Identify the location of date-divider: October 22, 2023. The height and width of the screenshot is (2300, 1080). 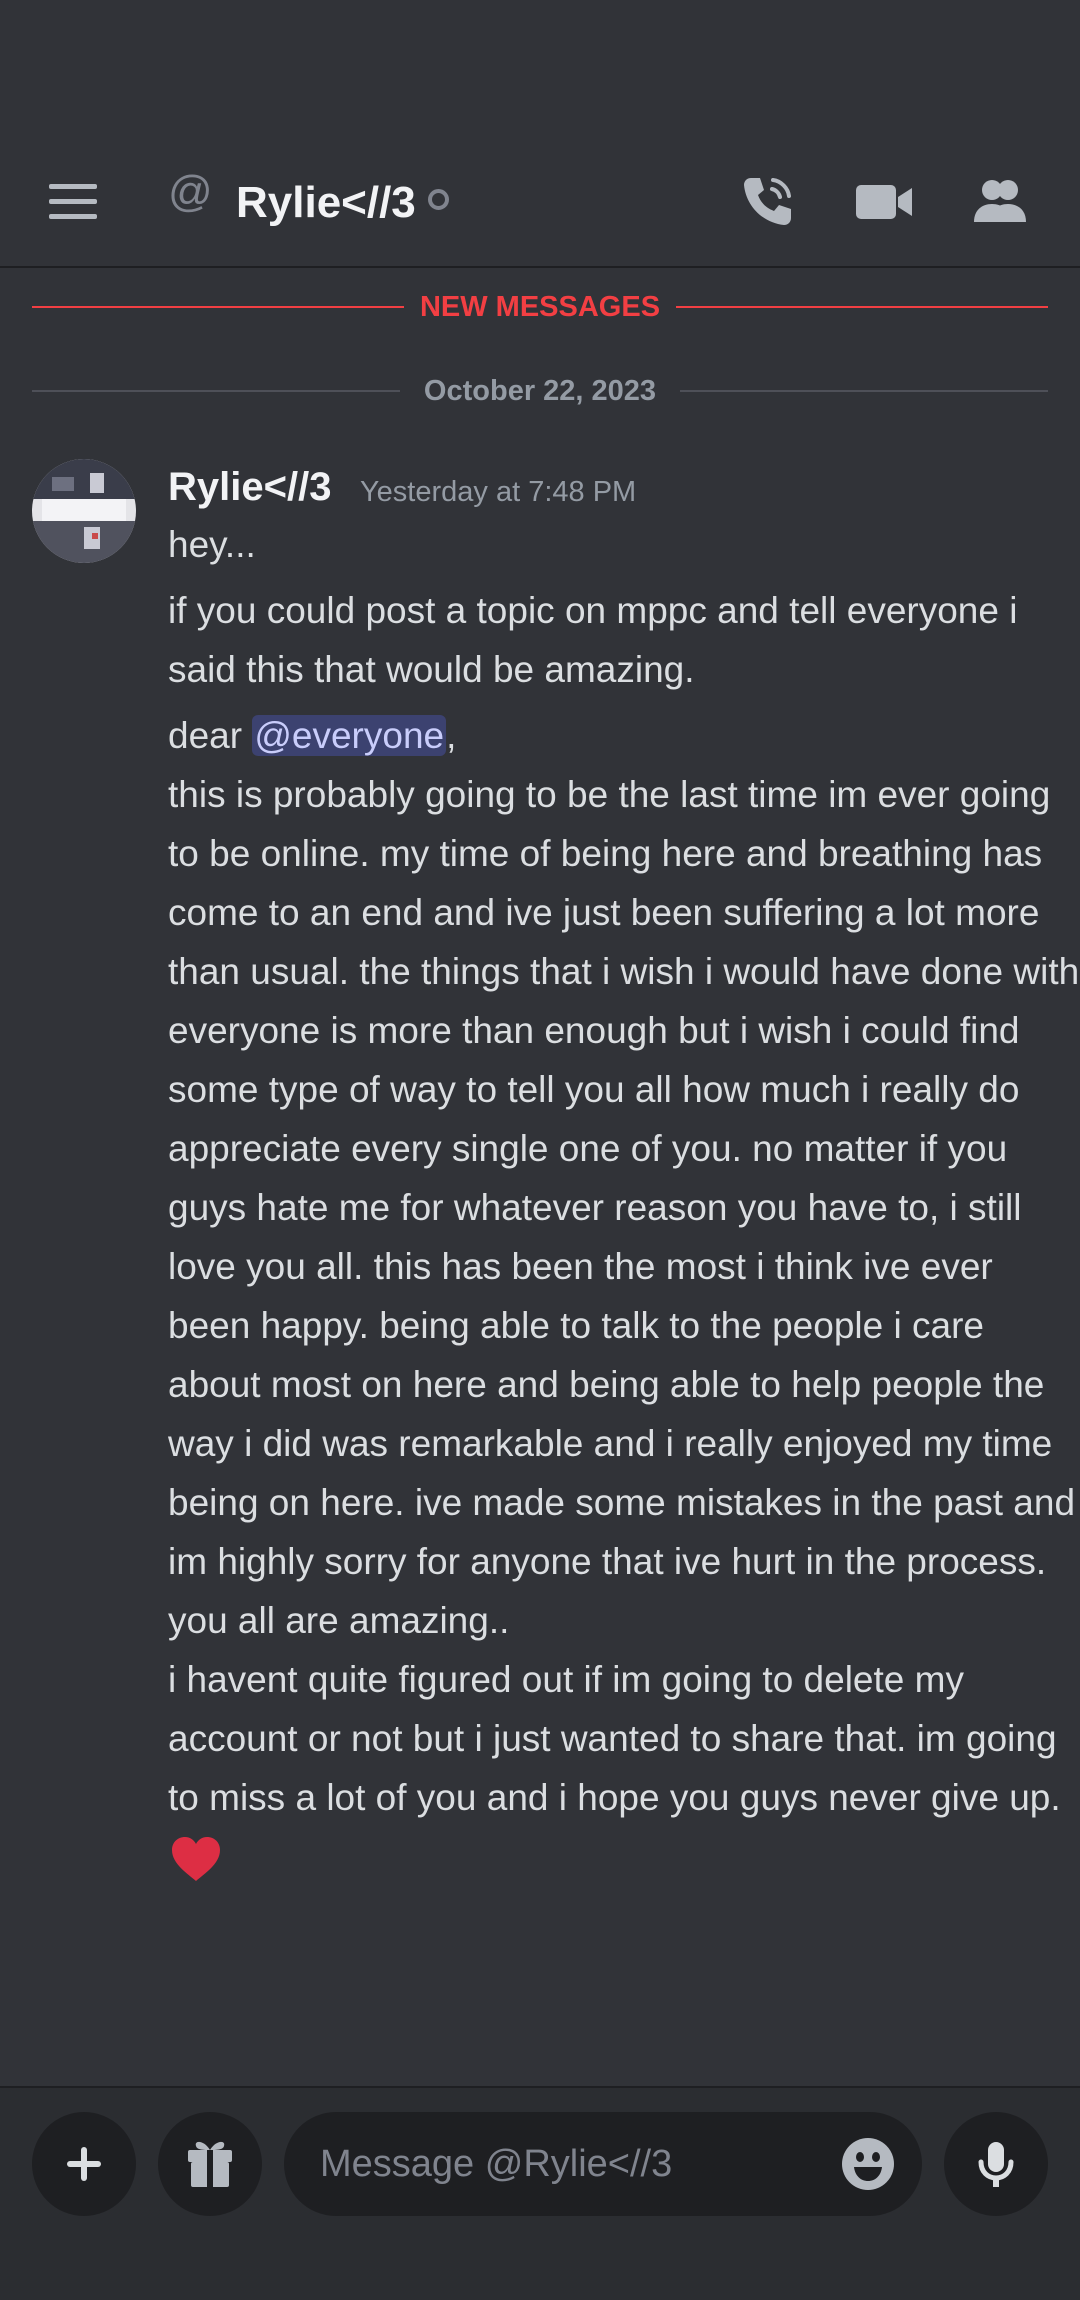
(540, 391).